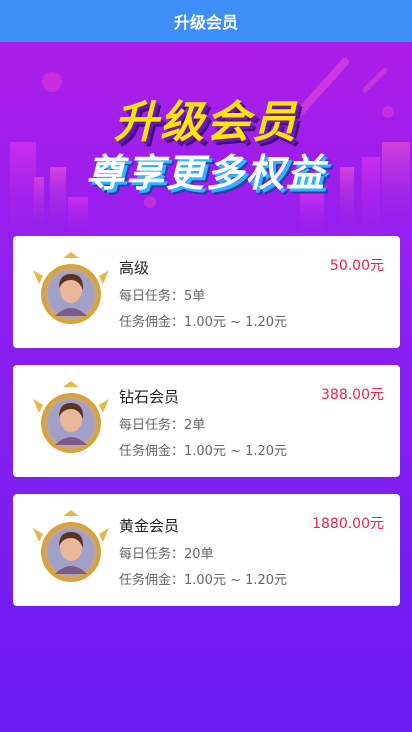 This screenshot has width=412, height=732. I want to click on level-name: 黄金会员, so click(149, 526).